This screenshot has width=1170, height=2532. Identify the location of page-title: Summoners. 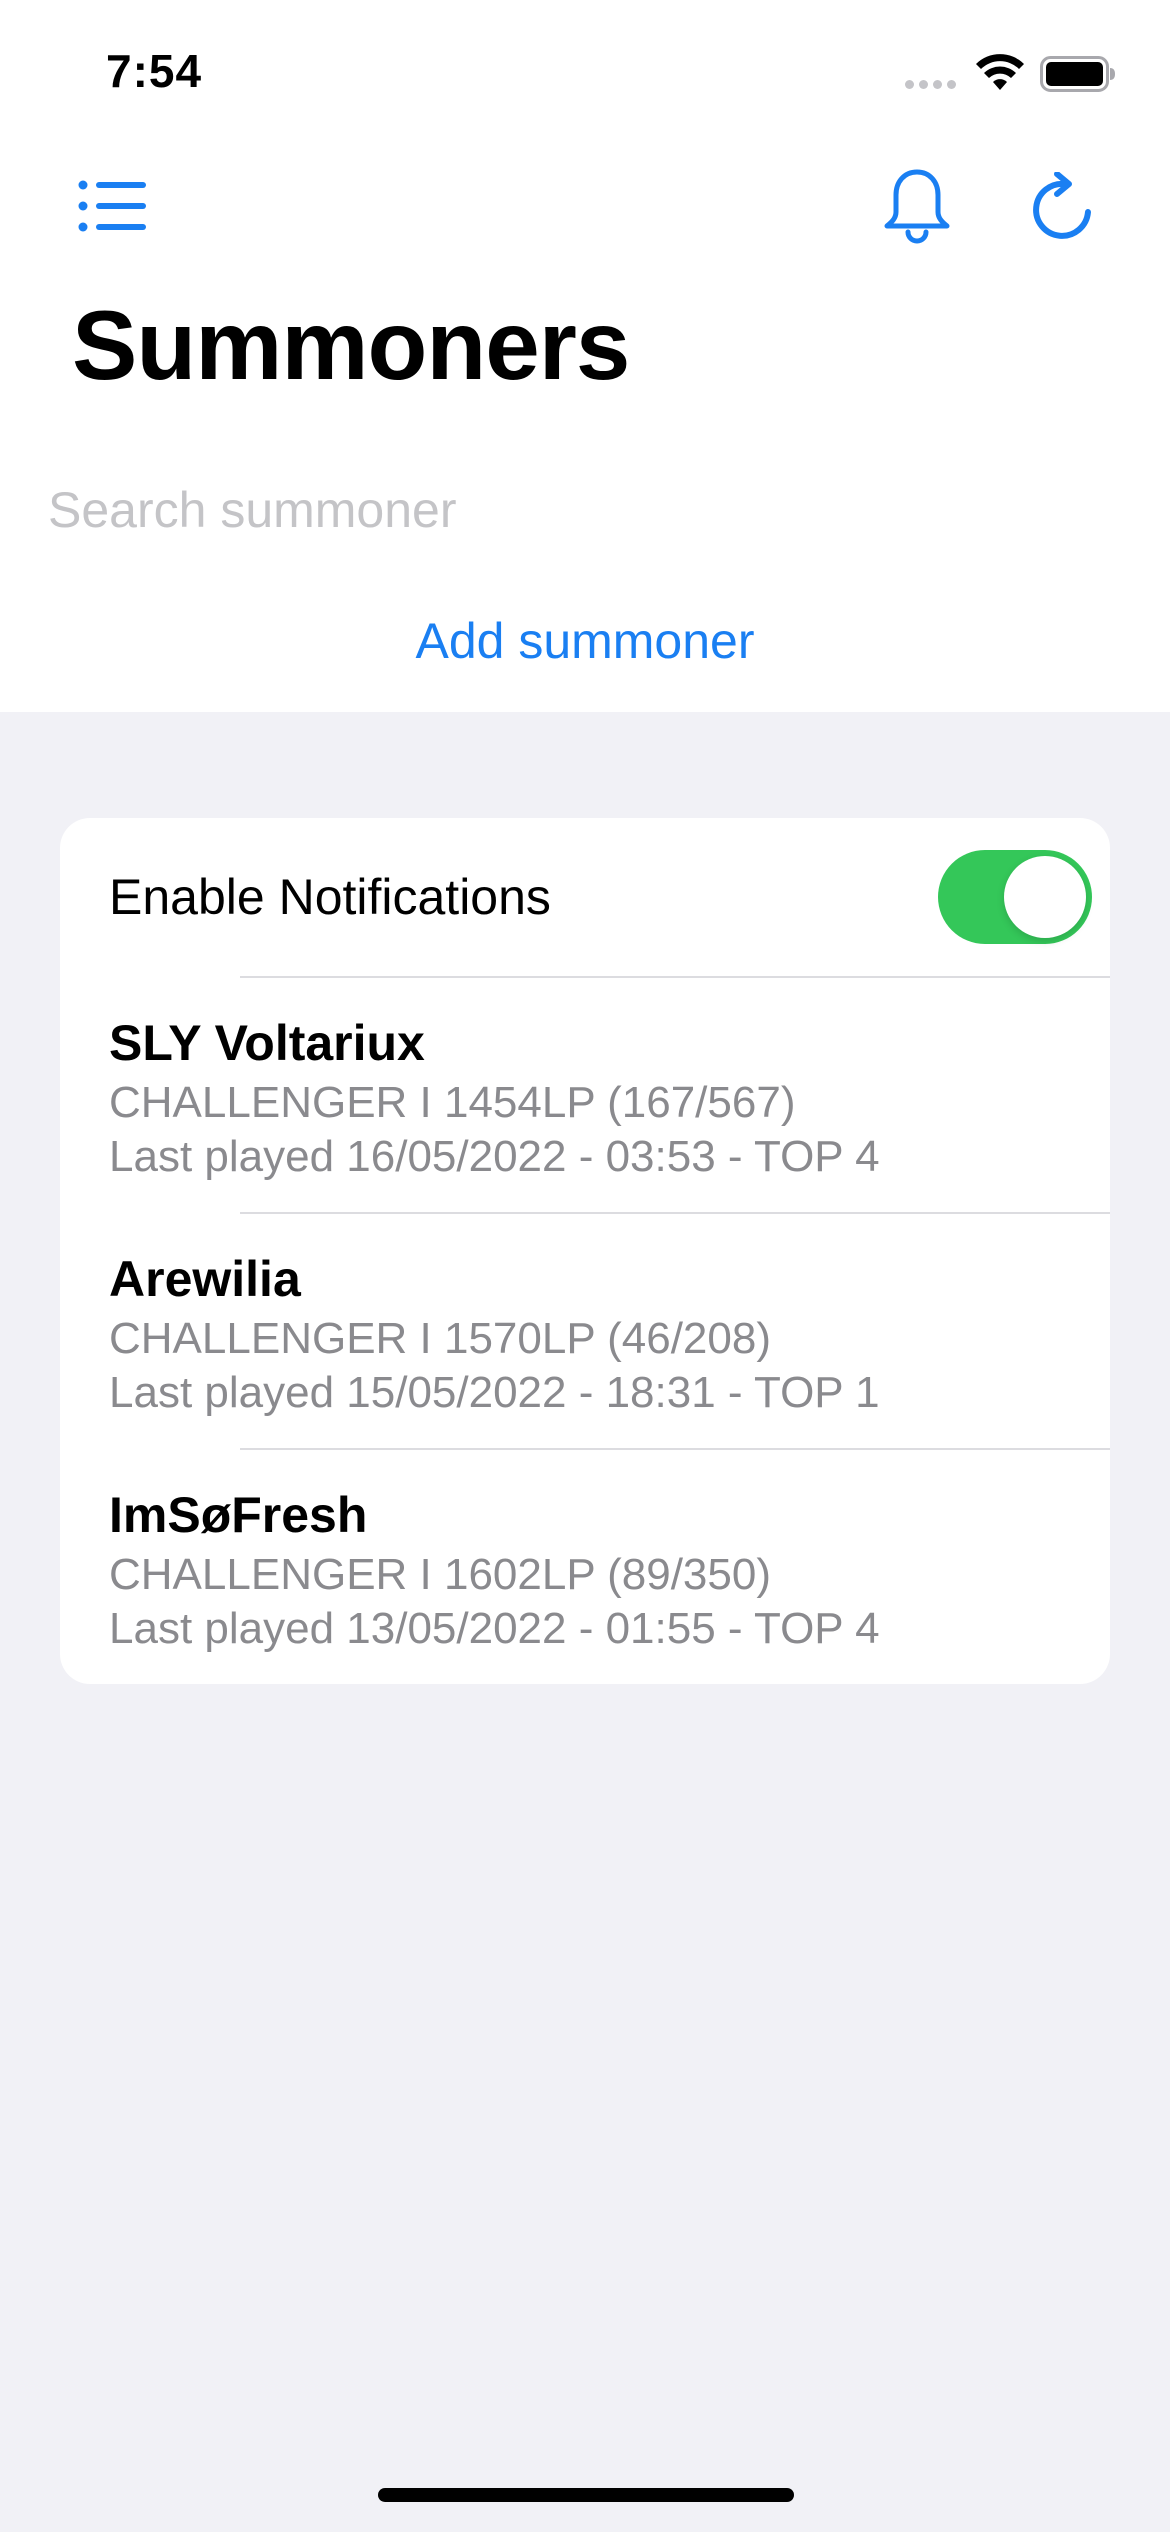
(351, 345).